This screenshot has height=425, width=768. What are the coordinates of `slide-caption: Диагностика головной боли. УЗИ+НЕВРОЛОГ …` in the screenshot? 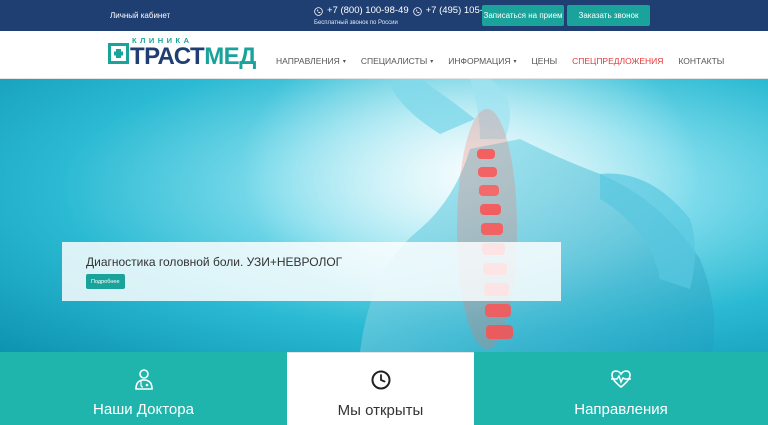 It's located at (311, 271).